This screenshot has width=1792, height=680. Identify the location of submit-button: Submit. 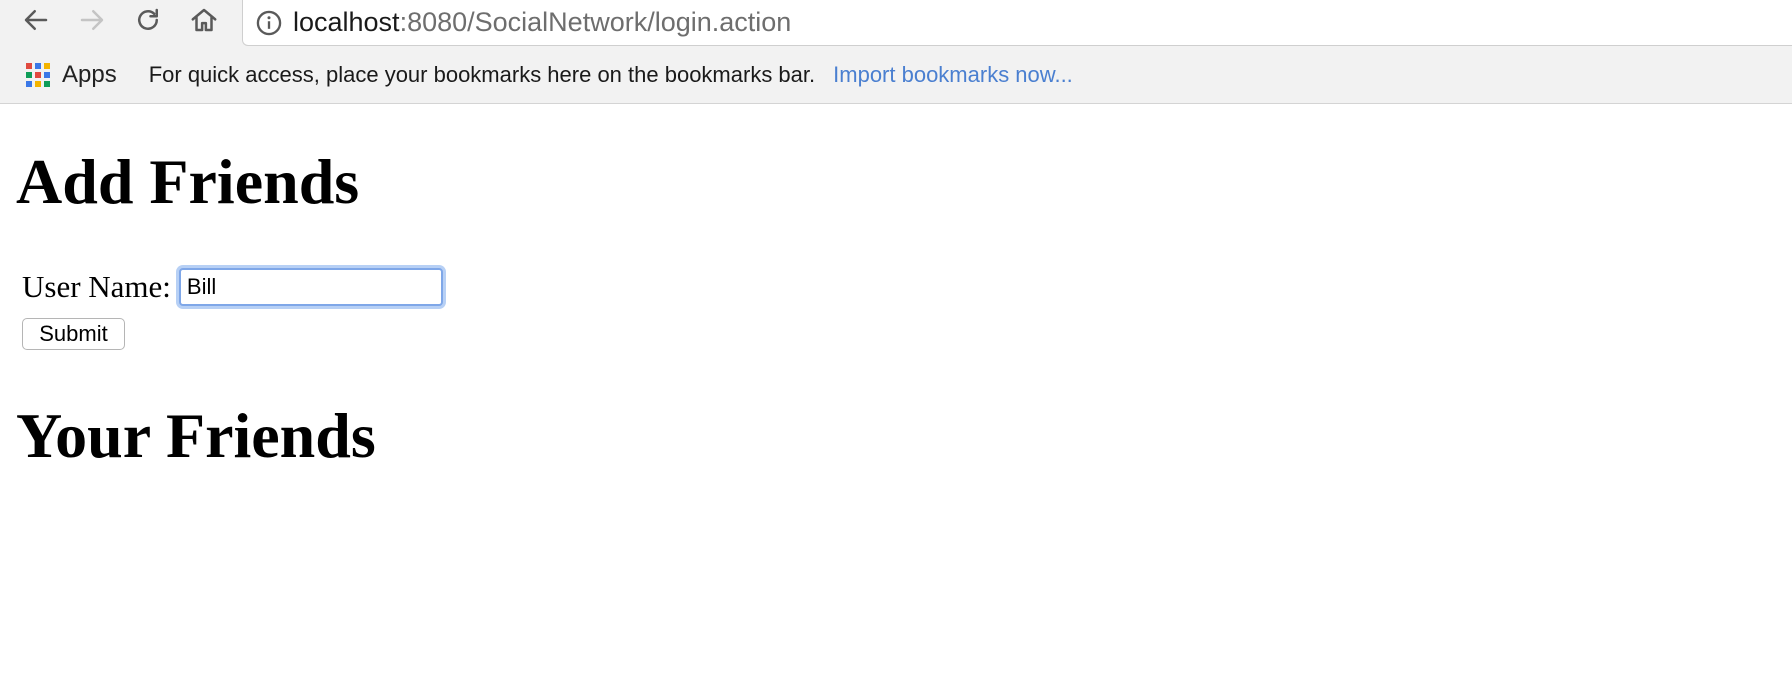
(73, 334).